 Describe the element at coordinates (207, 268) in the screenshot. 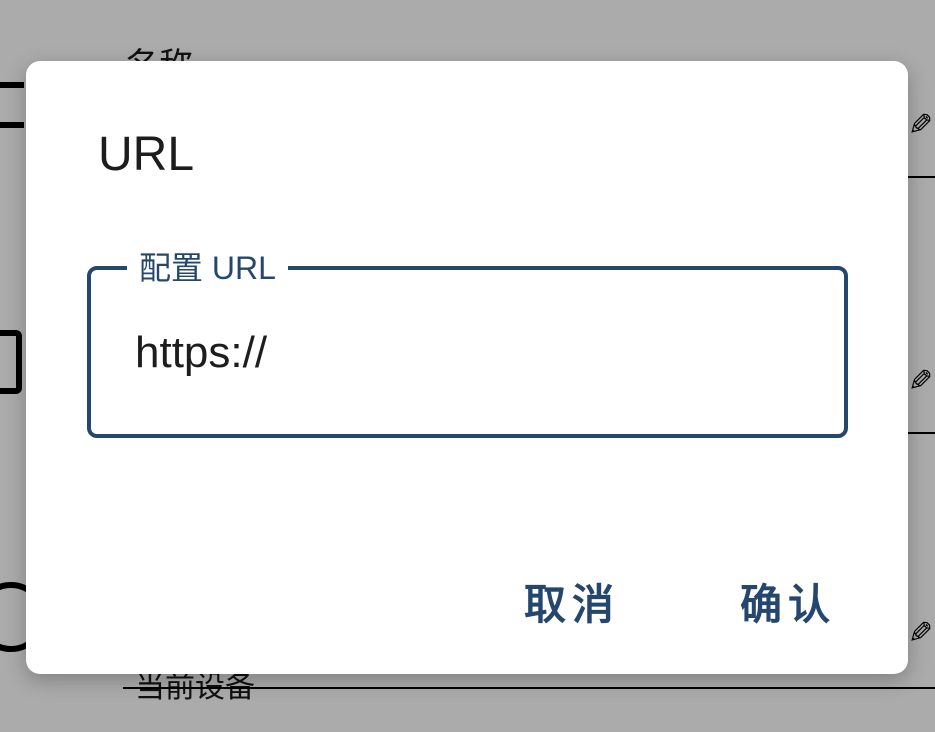

I see `url-field-label: 配置 URL` at that location.